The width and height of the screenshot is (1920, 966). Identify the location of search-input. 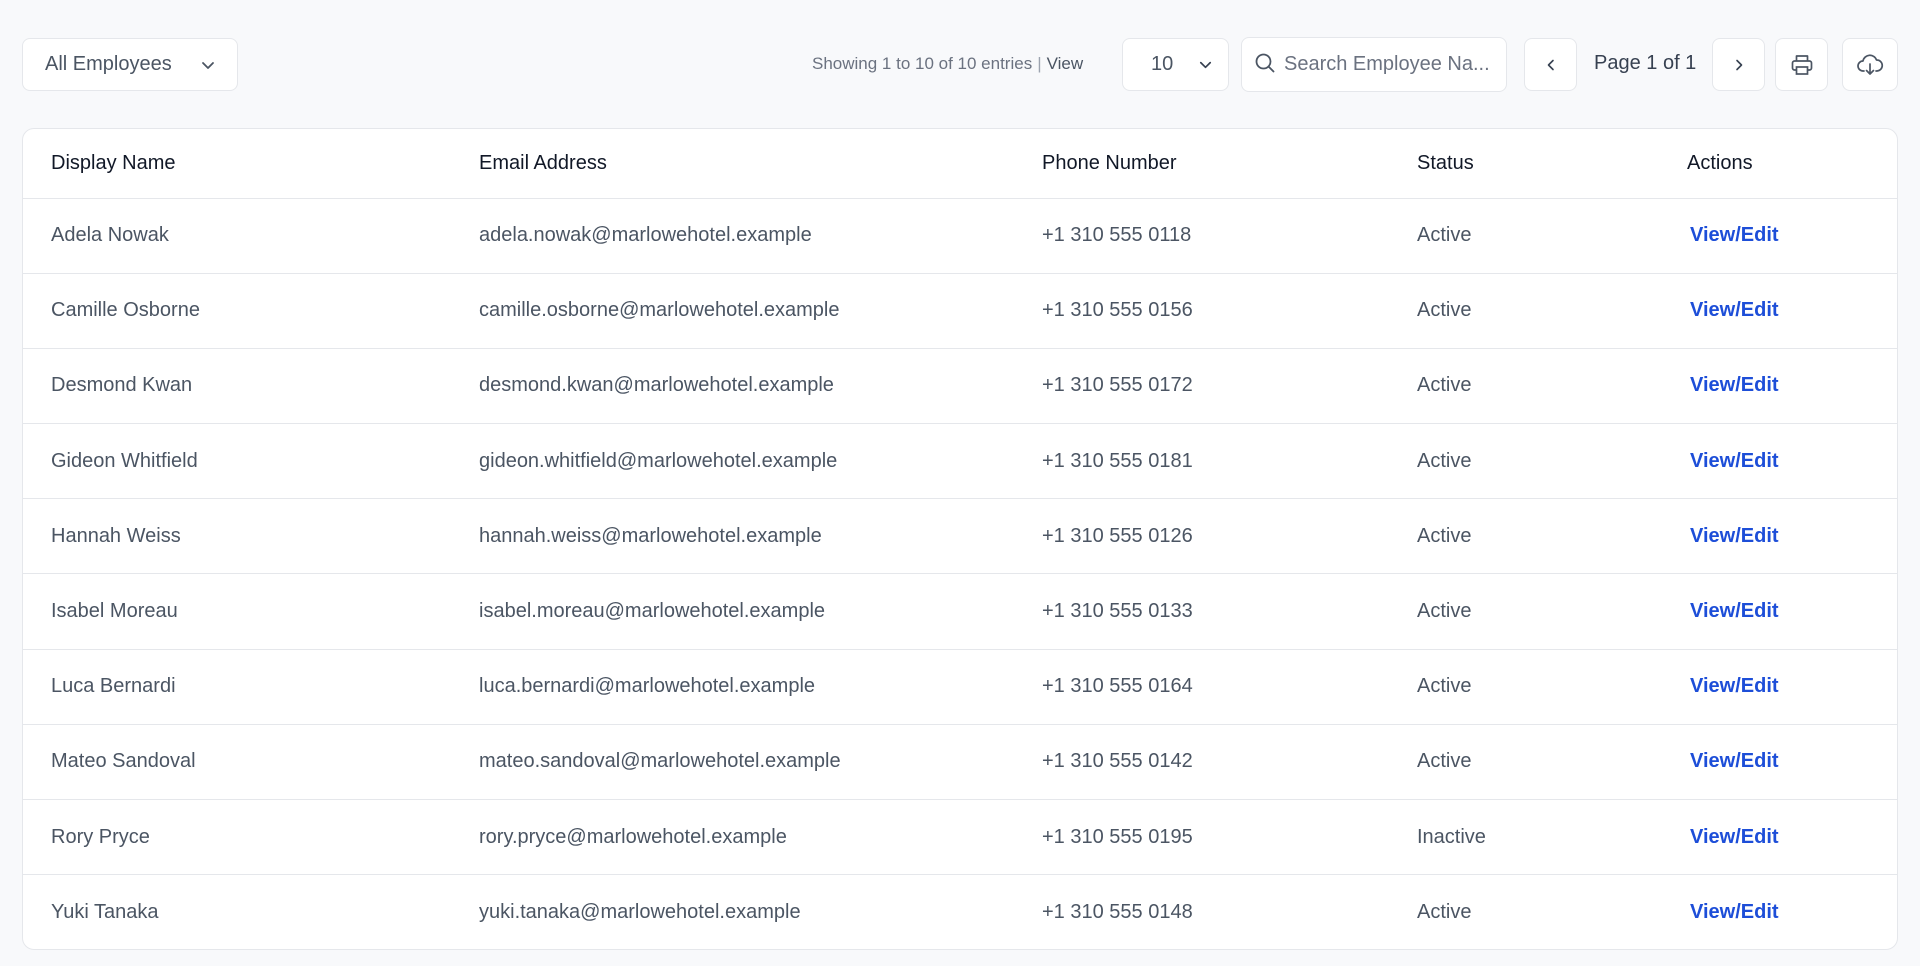
(1390, 64).